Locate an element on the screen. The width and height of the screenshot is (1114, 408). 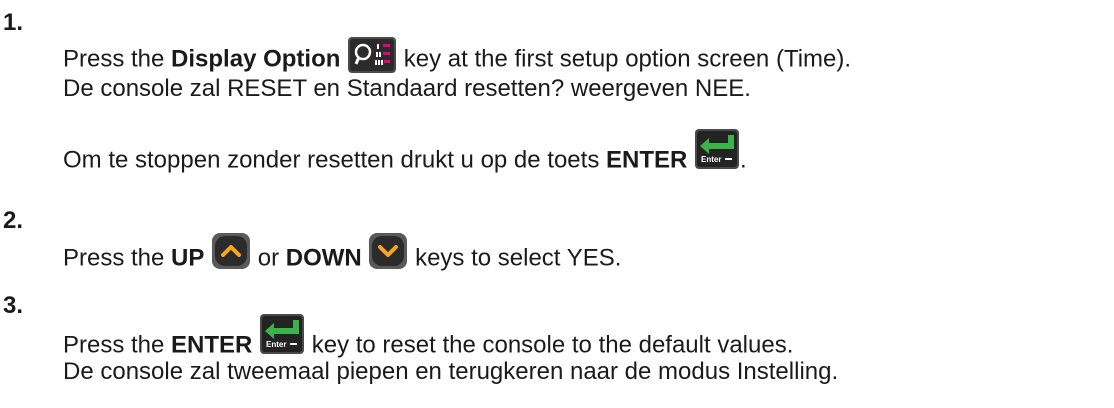
key-name-display-option: Display Option is located at coordinates (256, 59).